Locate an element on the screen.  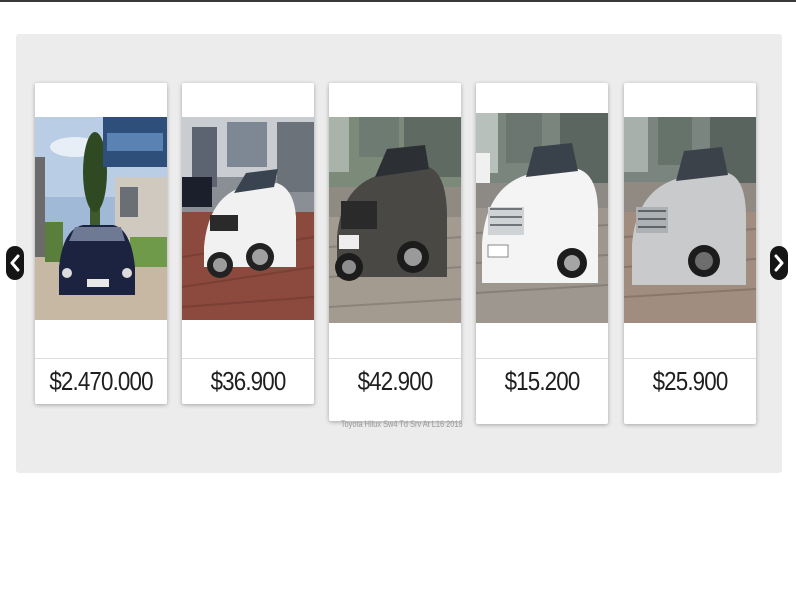
car-price: $25.900 is located at coordinates (690, 381).